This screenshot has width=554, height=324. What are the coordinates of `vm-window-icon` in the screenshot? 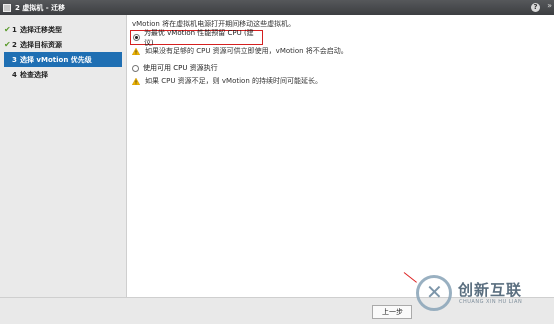 It's located at (7, 7).